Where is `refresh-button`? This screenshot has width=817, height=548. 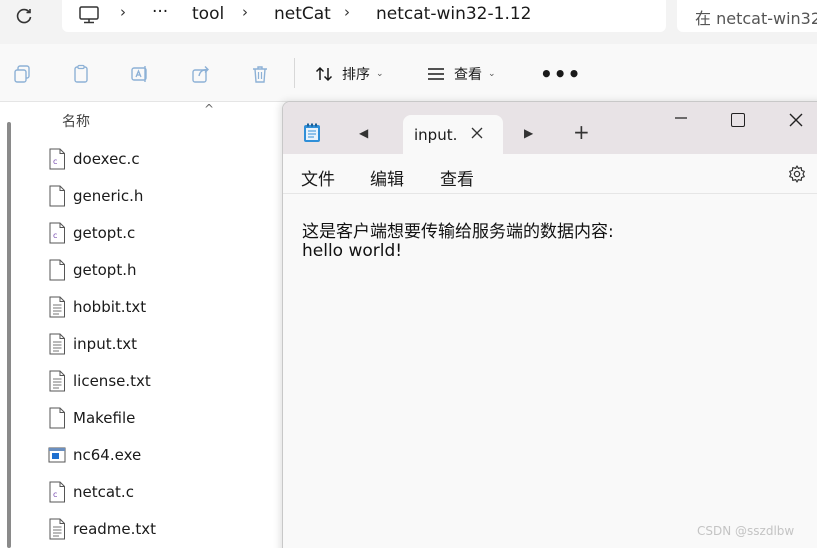 refresh-button is located at coordinates (24, 16).